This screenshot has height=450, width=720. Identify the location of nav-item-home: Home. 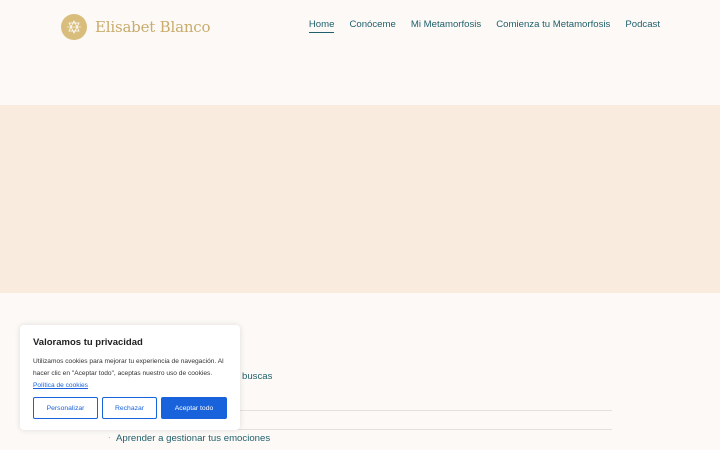
(321, 26).